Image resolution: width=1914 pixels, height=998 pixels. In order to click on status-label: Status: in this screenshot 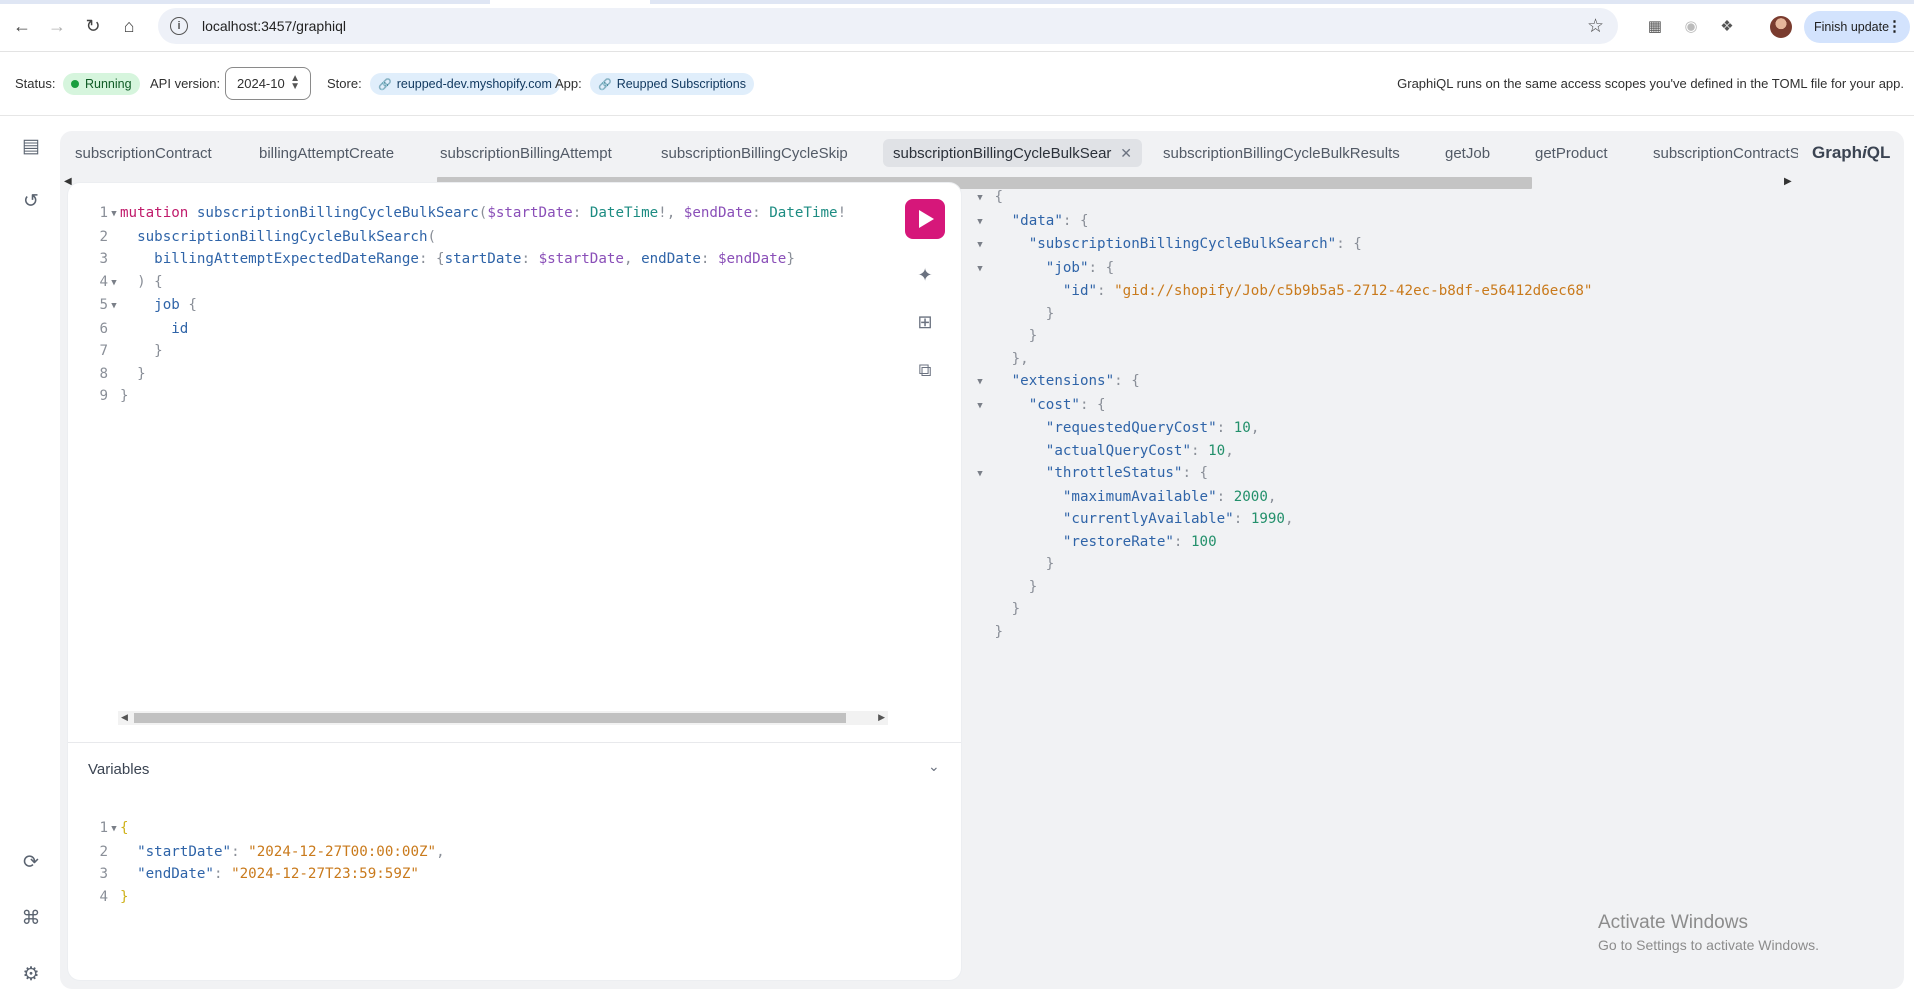, I will do `click(35, 83)`.